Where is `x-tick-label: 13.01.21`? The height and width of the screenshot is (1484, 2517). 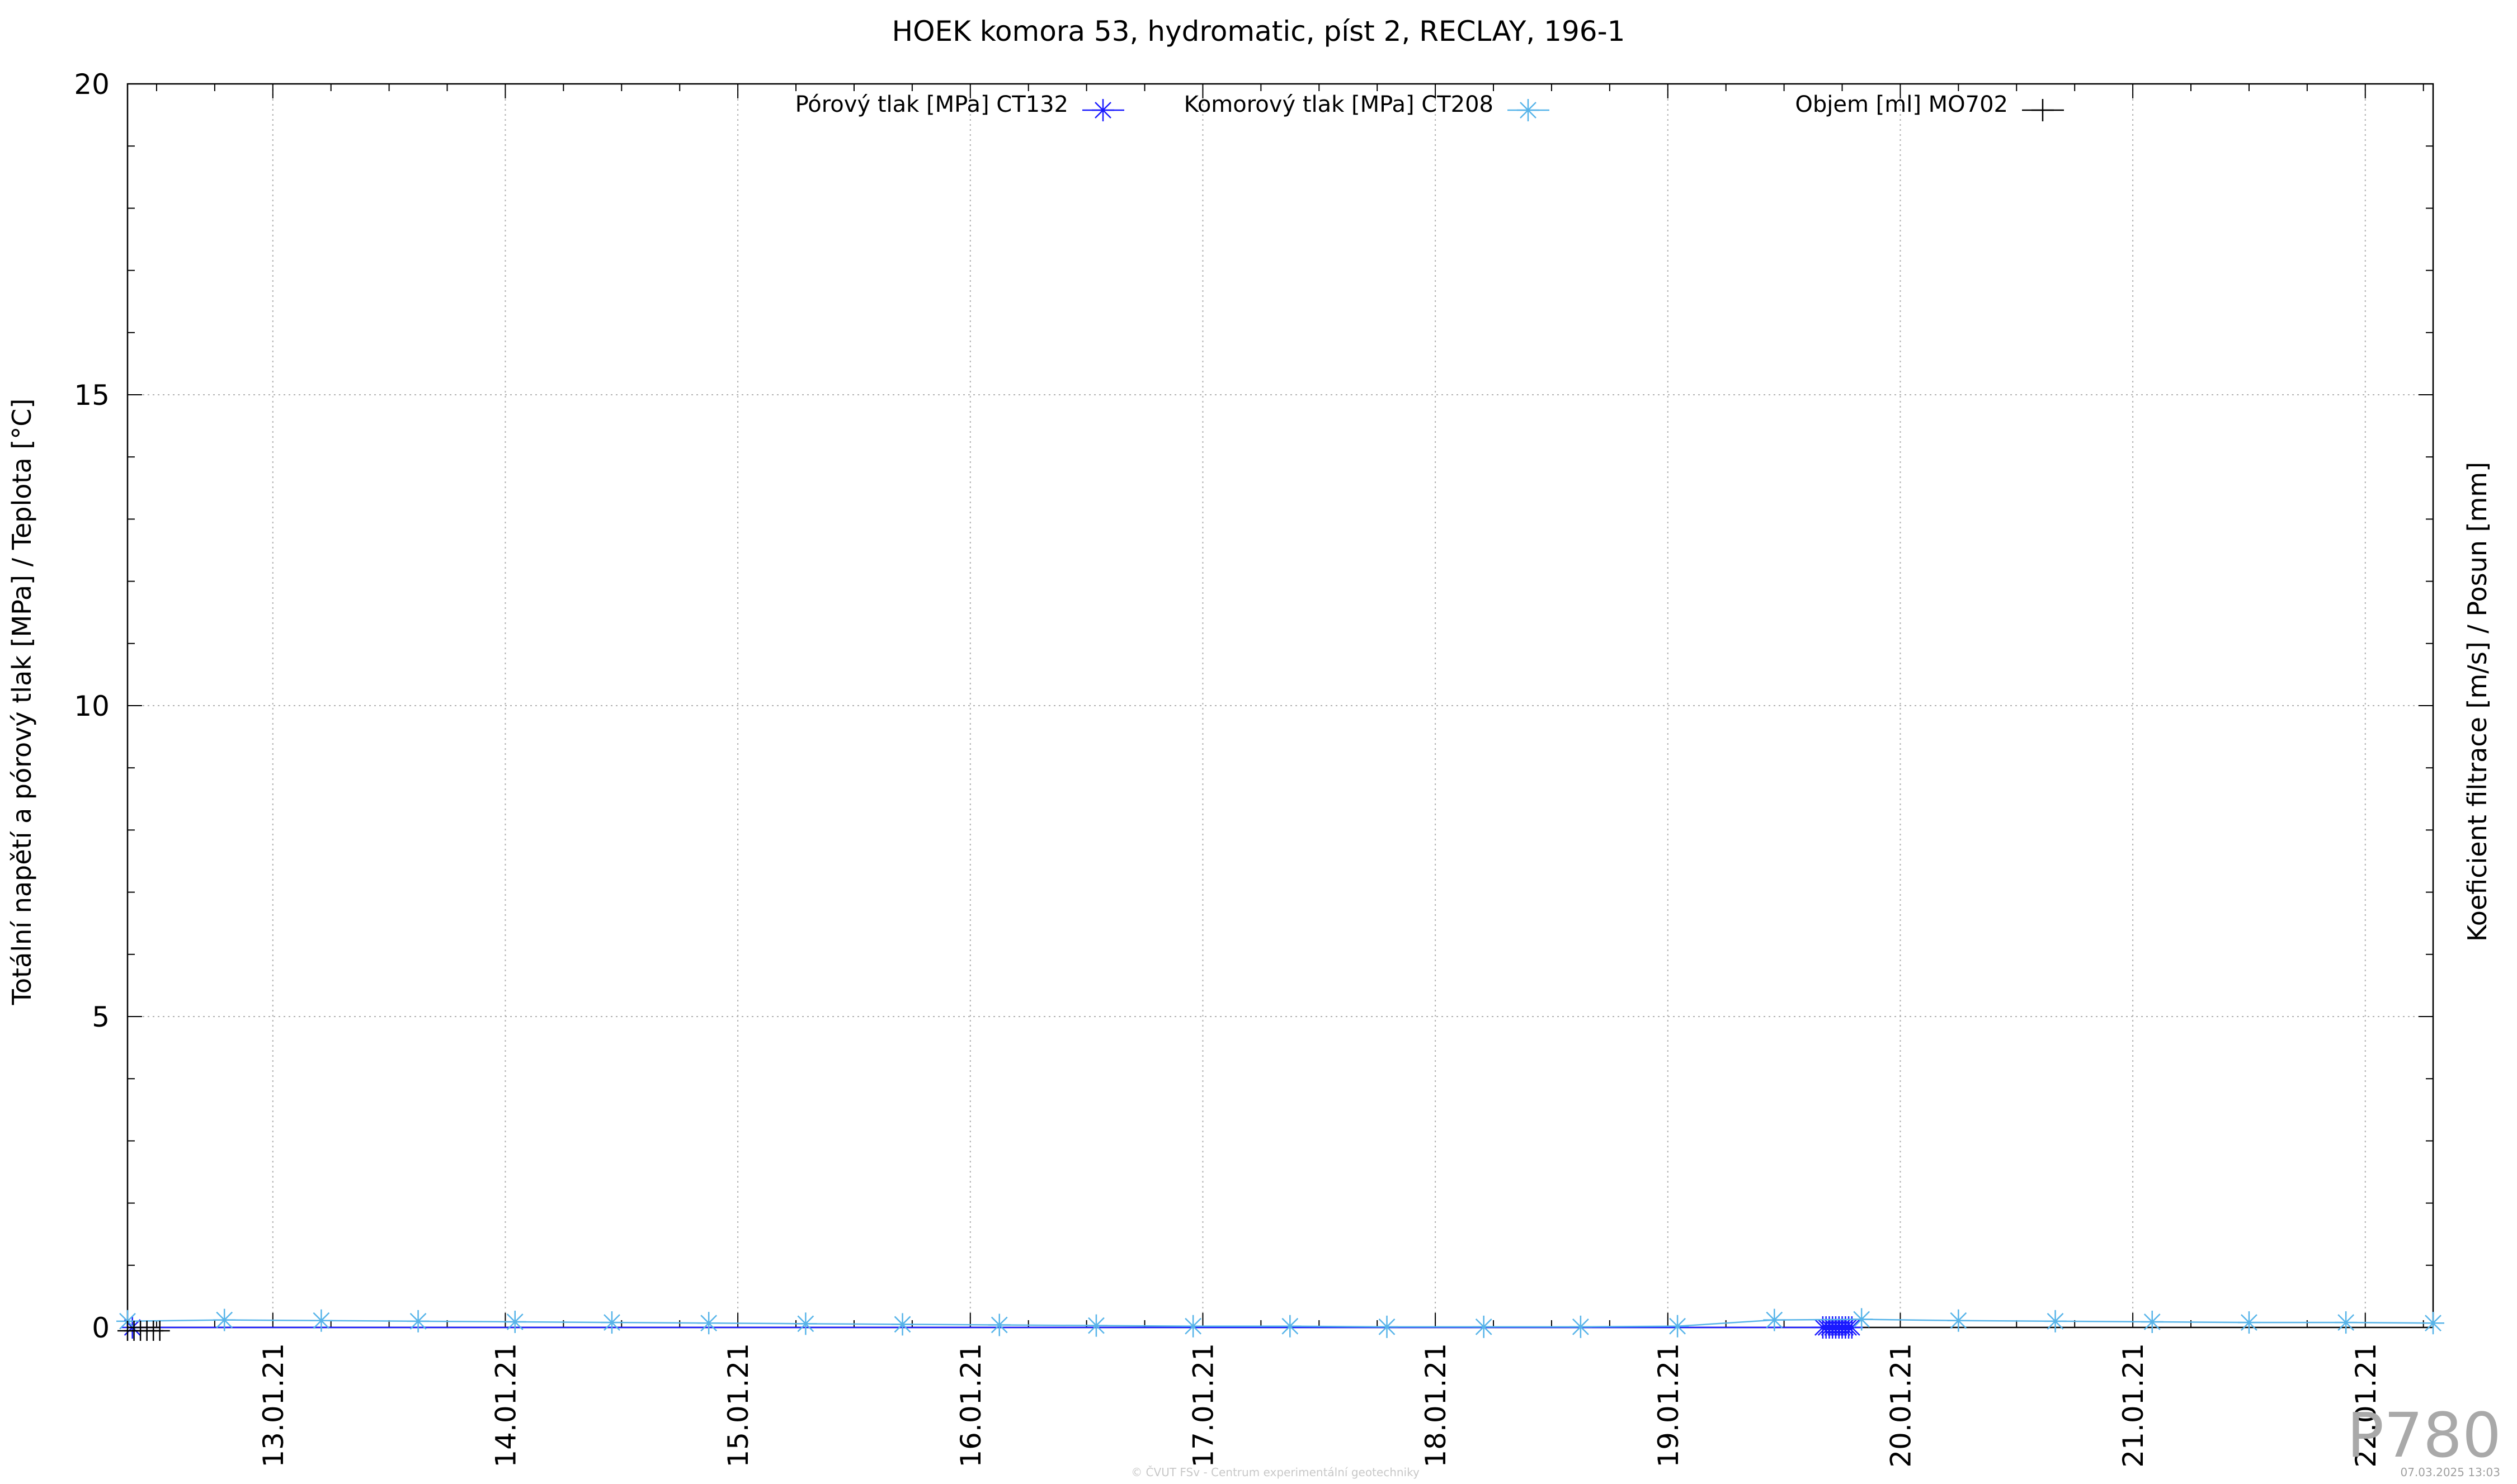
x-tick-label: 13.01.21 is located at coordinates (273, 1405).